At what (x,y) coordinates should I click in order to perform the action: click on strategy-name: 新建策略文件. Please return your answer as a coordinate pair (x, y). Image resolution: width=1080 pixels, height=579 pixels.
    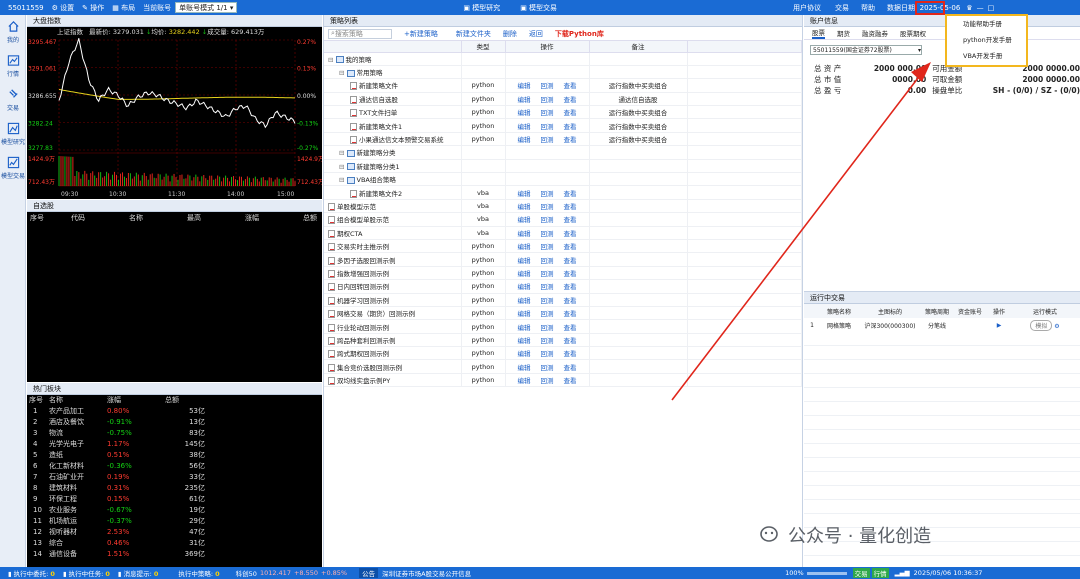
    Looking at the image, I should click on (378, 86).